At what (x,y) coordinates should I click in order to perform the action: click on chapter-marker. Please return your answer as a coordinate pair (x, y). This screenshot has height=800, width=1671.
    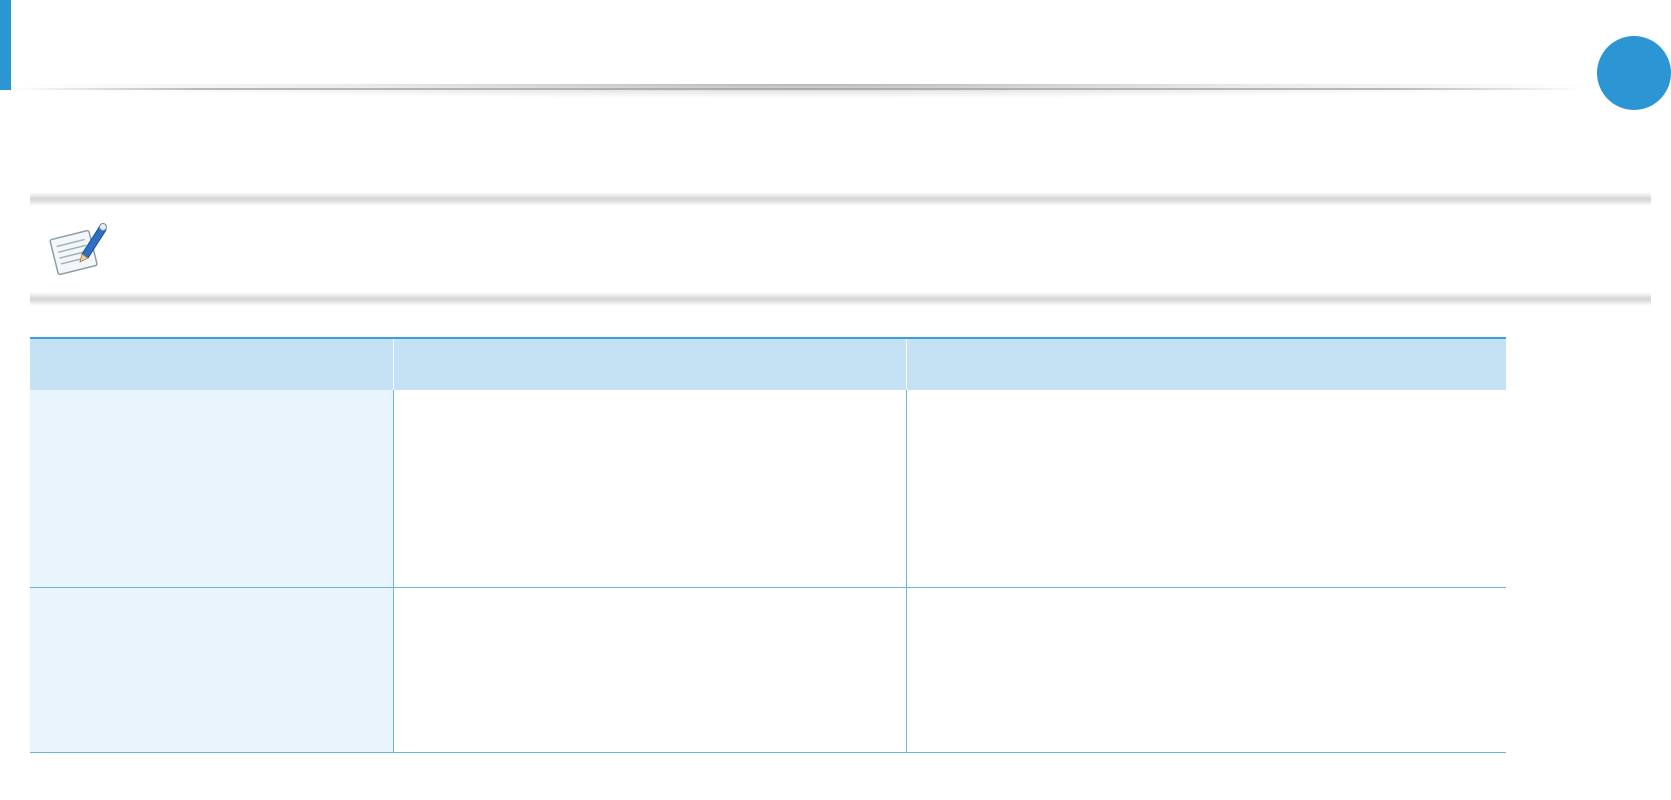
    Looking at the image, I should click on (1634, 73).